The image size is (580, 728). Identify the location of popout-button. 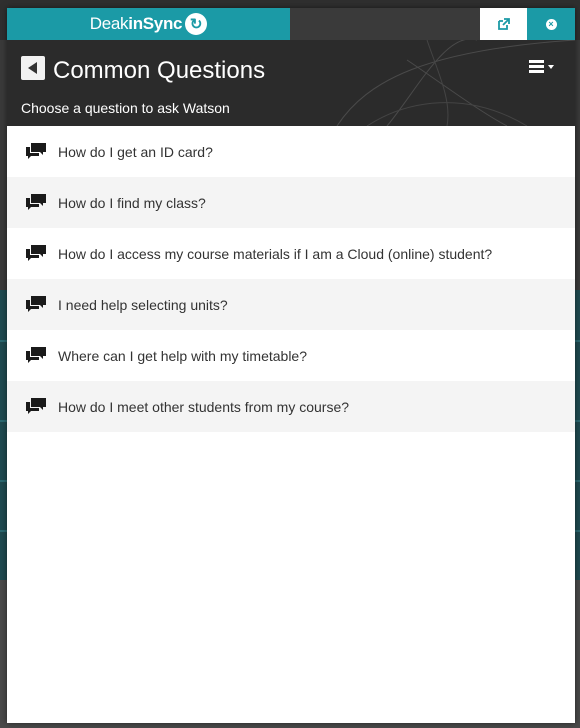
(503, 24).